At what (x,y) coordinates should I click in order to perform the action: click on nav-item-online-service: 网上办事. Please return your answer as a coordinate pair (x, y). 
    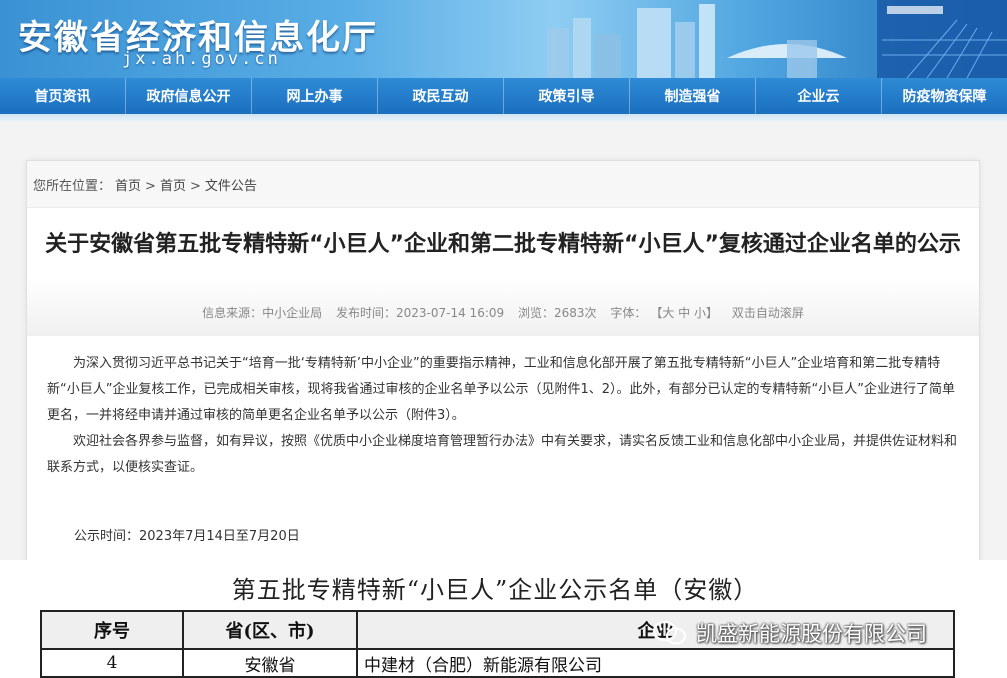
    Looking at the image, I should click on (315, 96).